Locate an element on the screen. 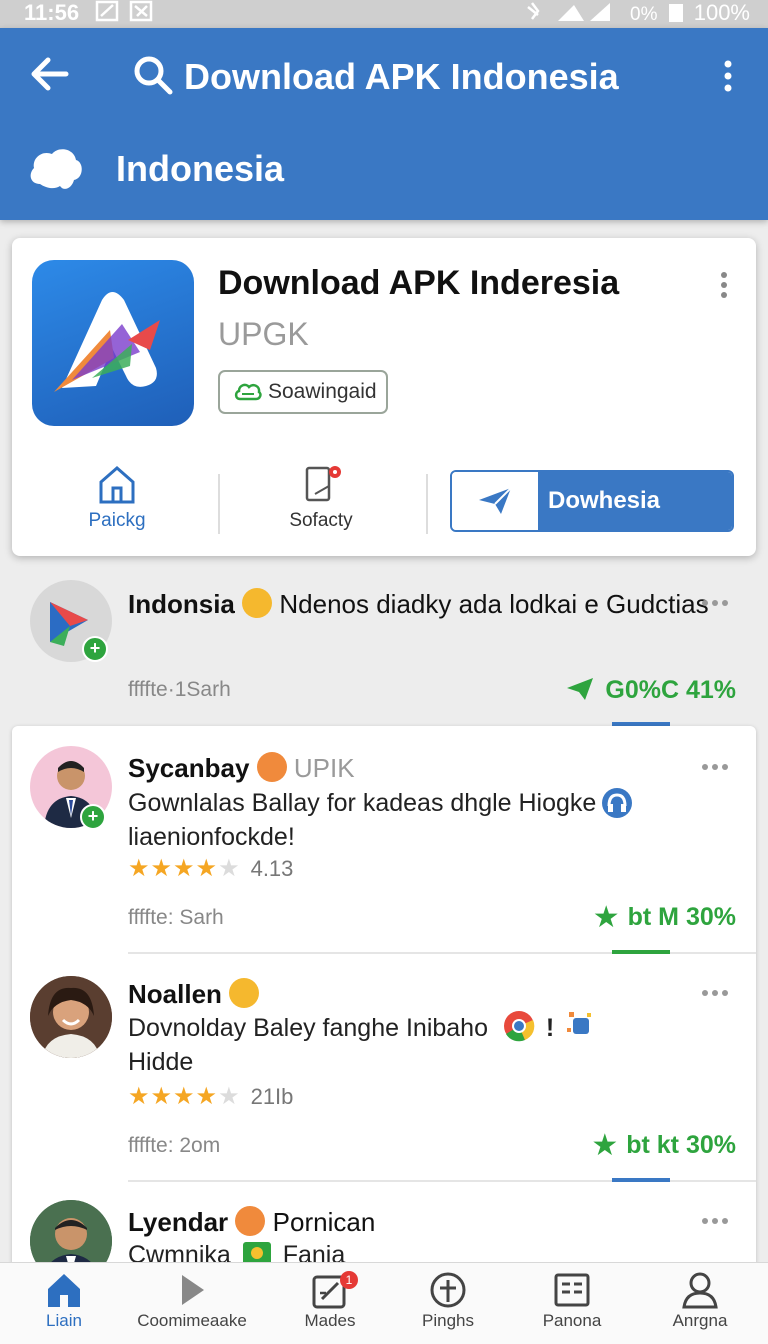 This screenshot has height=1344, width=768. pin-icon is located at coordinates (448, 1290).